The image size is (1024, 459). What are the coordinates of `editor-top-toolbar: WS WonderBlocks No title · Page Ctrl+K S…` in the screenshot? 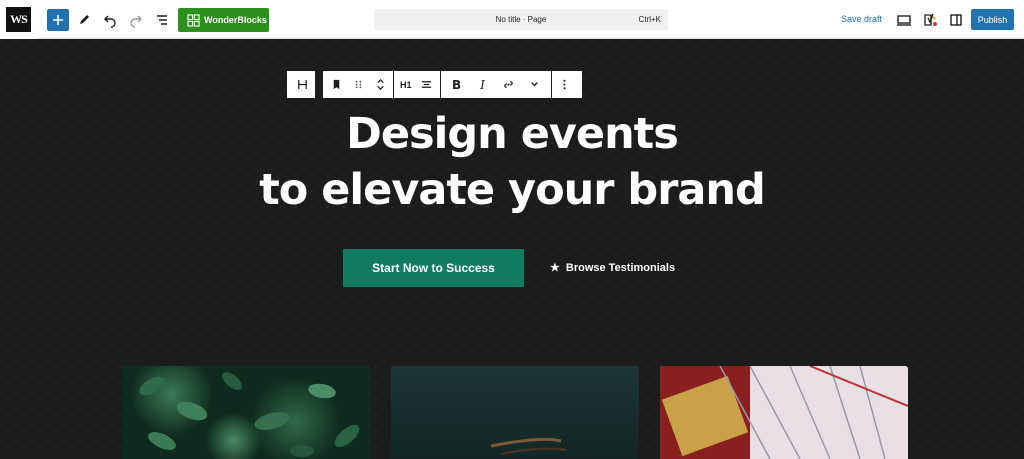 It's located at (512, 19).